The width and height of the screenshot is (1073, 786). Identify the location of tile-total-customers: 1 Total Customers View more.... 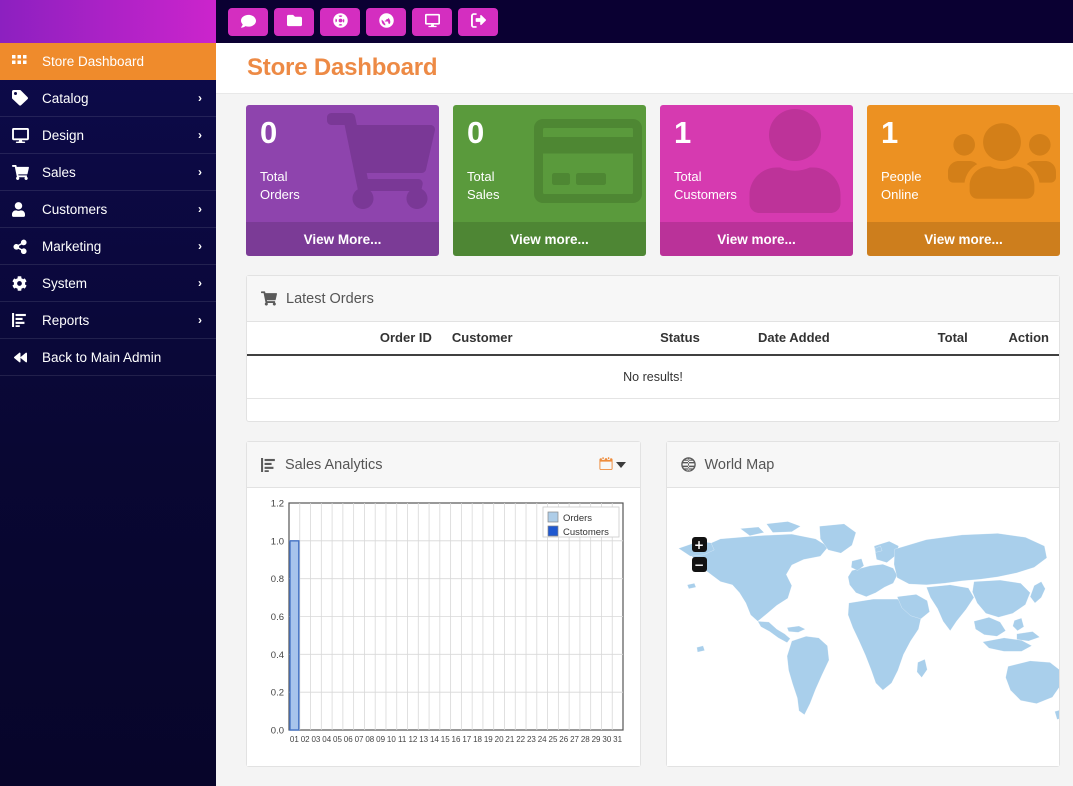
(756, 180).